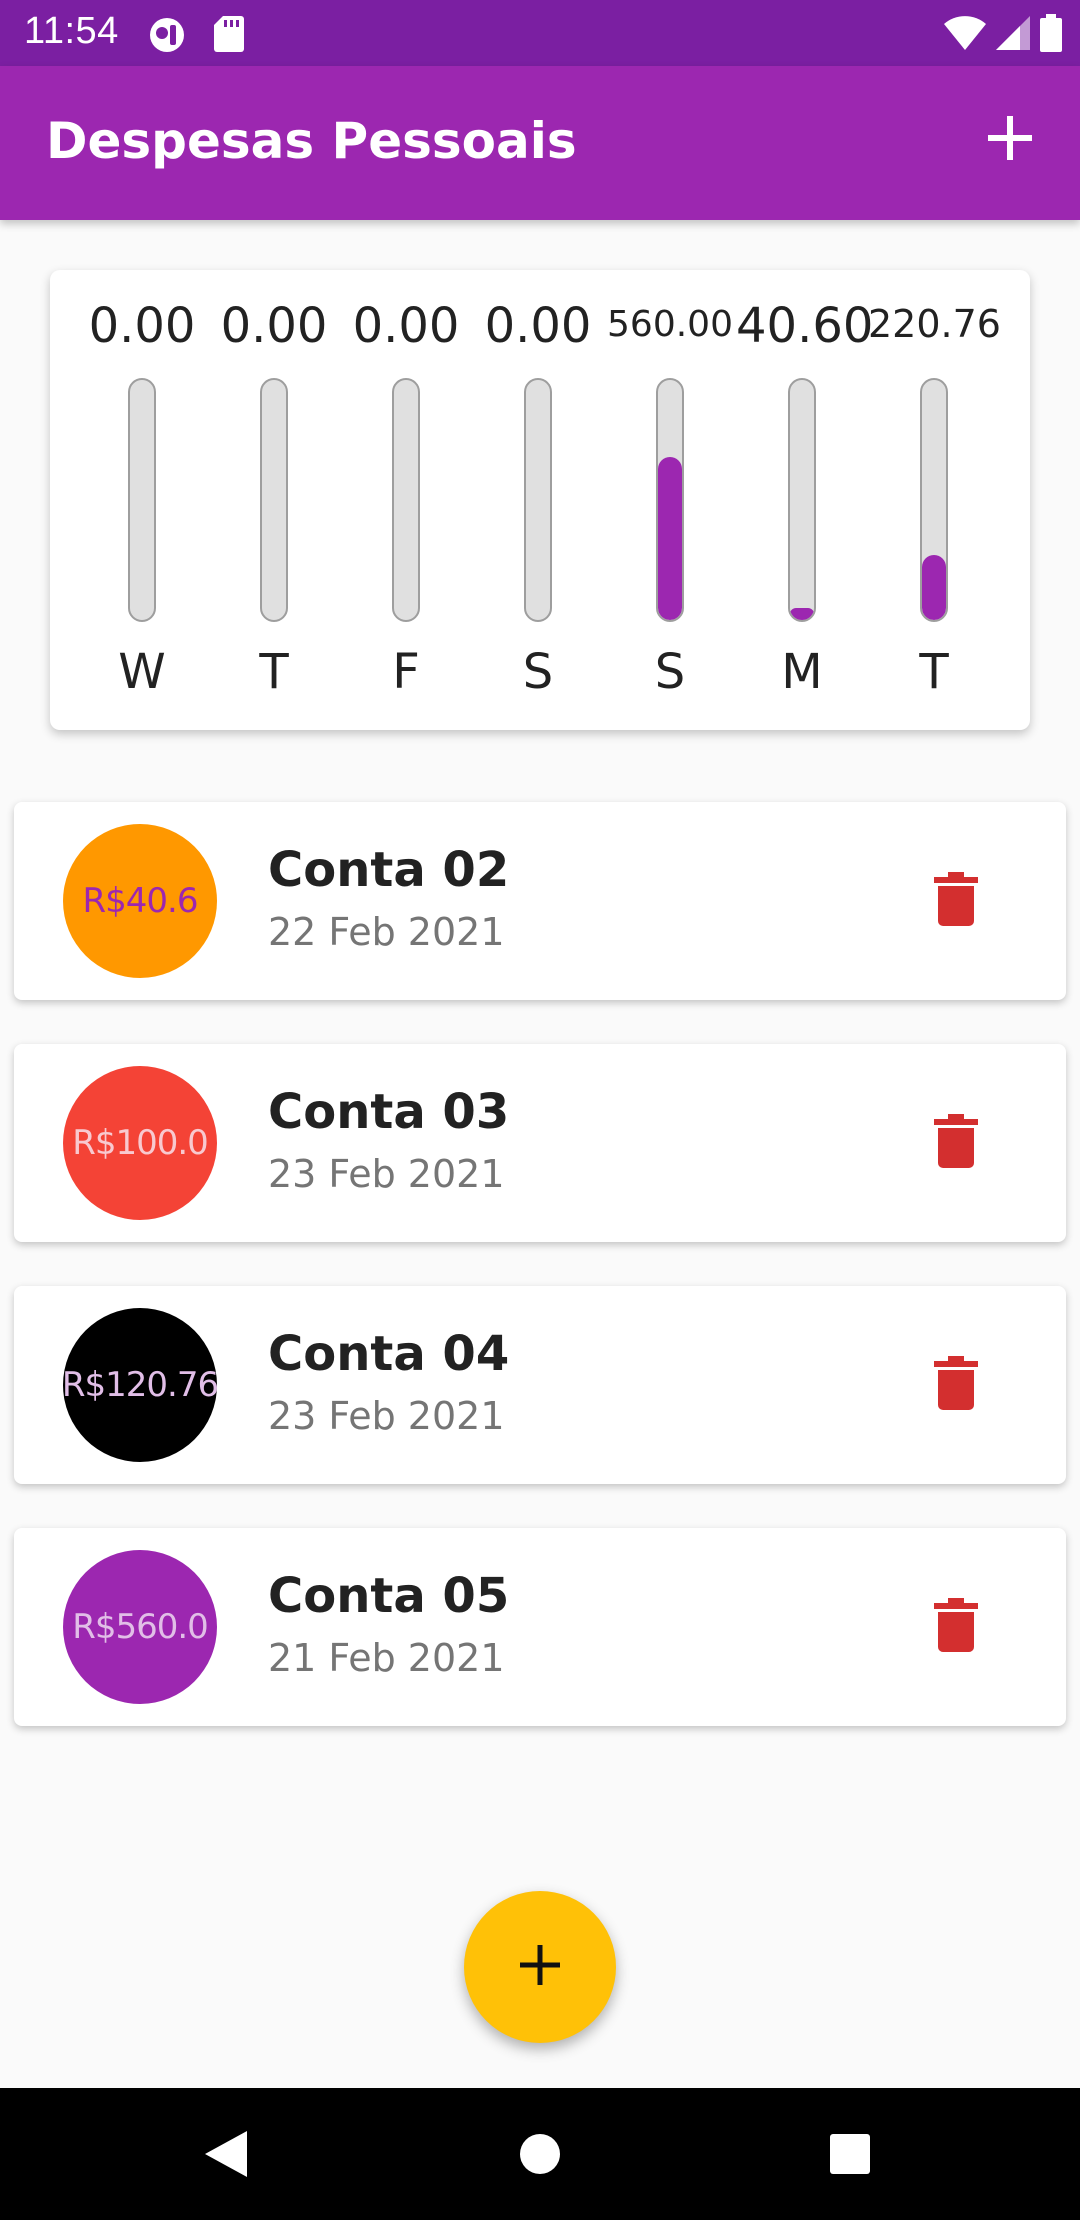  Describe the element at coordinates (389, 870) in the screenshot. I see `transaction-title: Conta 02` at that location.